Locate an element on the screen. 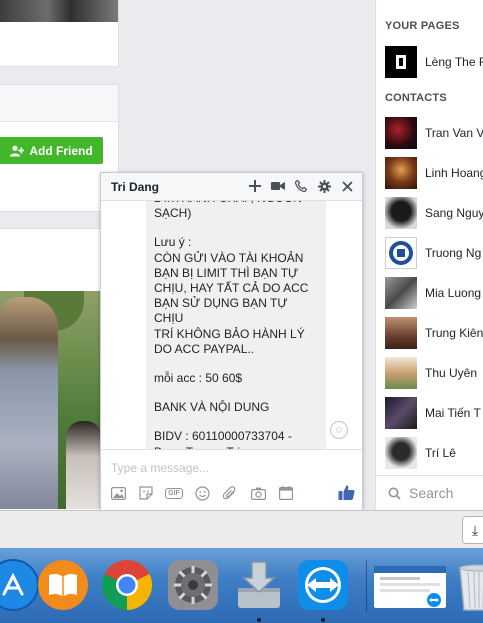  app-store-icon is located at coordinates (20, 585).